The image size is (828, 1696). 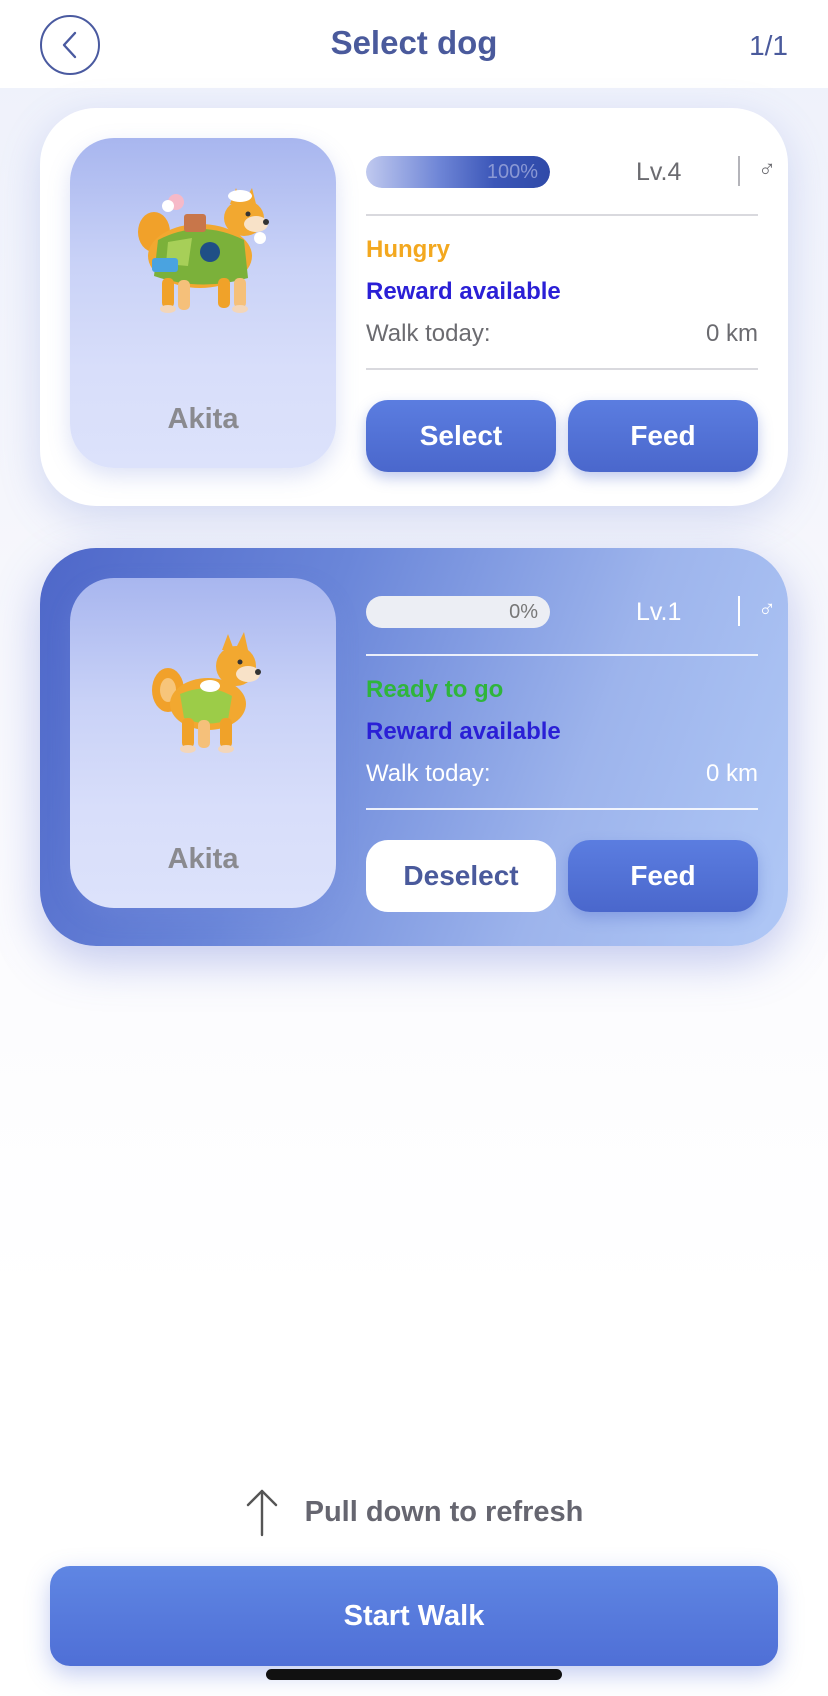 What do you see at coordinates (659, 172) in the screenshot?
I see `level-label: Lv.4` at bounding box center [659, 172].